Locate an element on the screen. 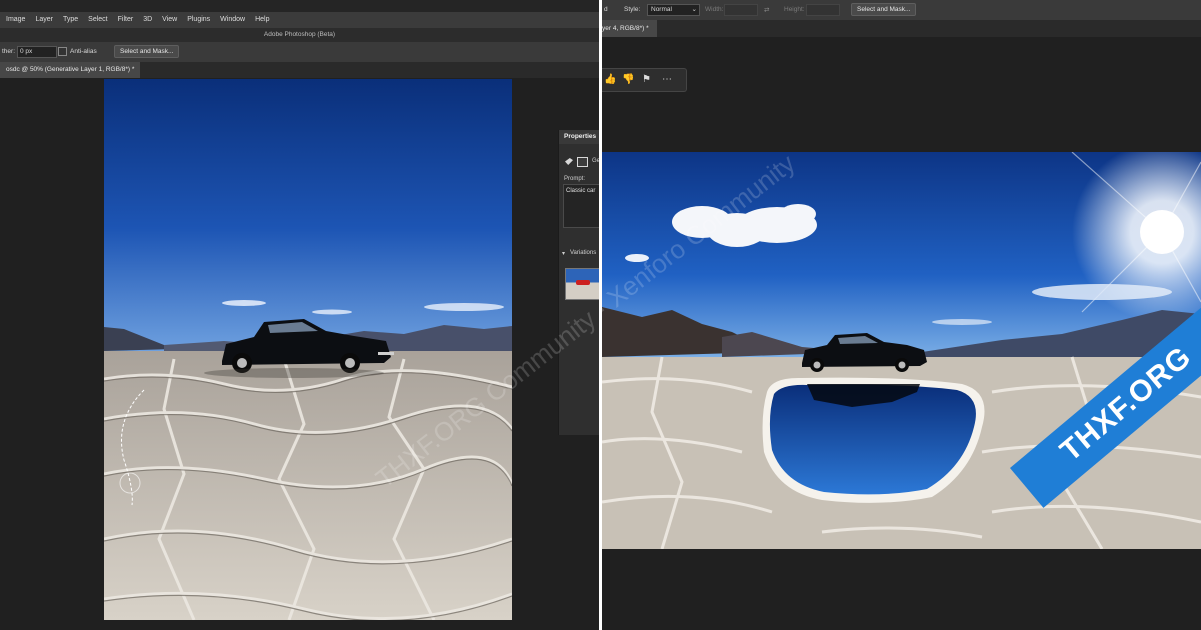 The height and width of the screenshot is (630, 1201). width-label: Width: is located at coordinates (714, 9).